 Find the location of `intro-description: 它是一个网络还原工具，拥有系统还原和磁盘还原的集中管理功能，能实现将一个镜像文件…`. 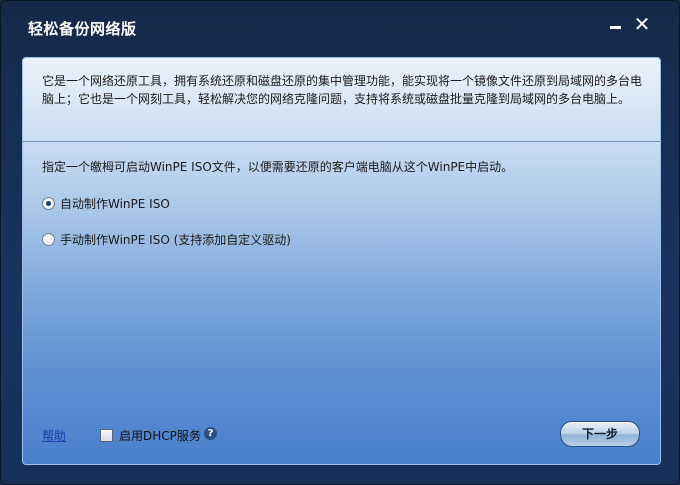

intro-description: 它是一个网络还原工具，拥有系统还原和磁盘还原的集中管理功能，能实现将一个镜像文件… is located at coordinates (342, 90).